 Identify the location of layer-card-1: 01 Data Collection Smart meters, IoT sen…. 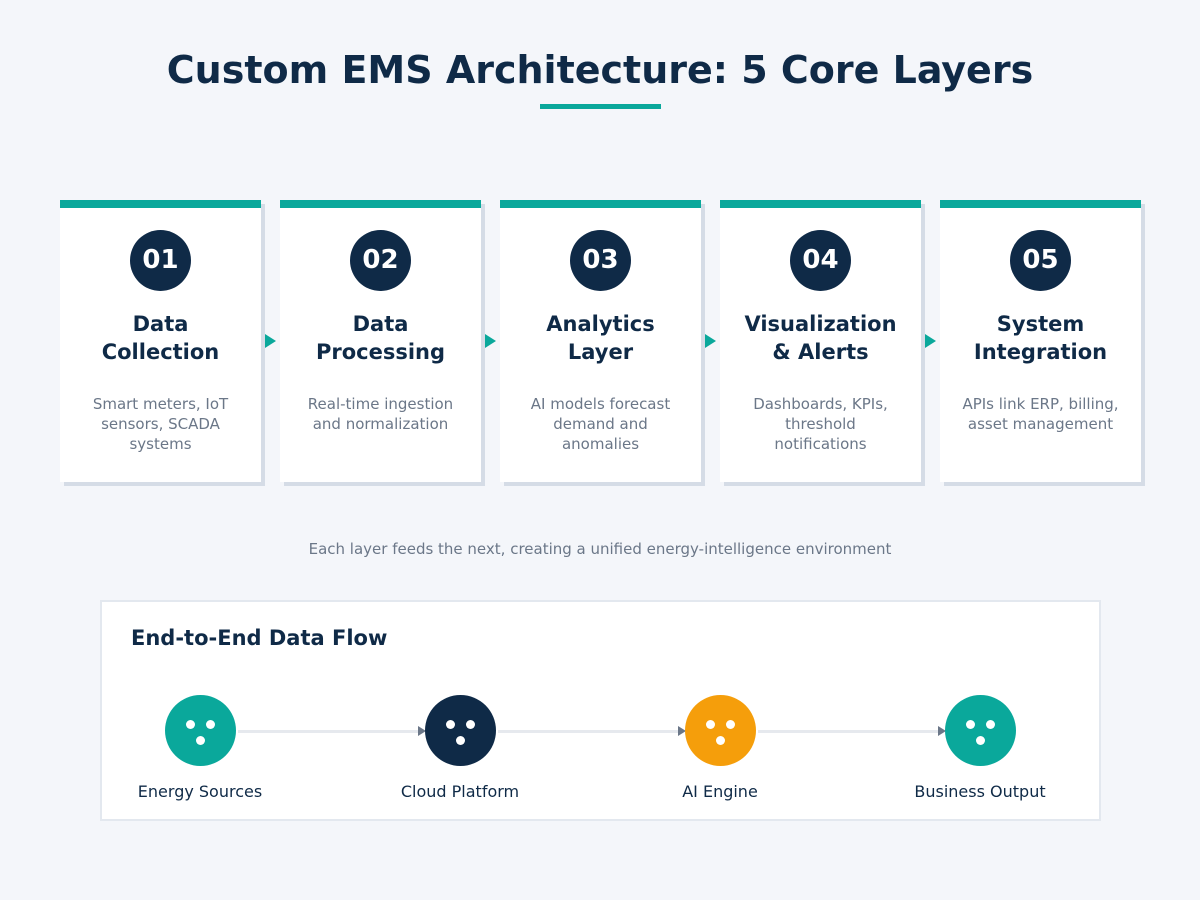
(160, 341).